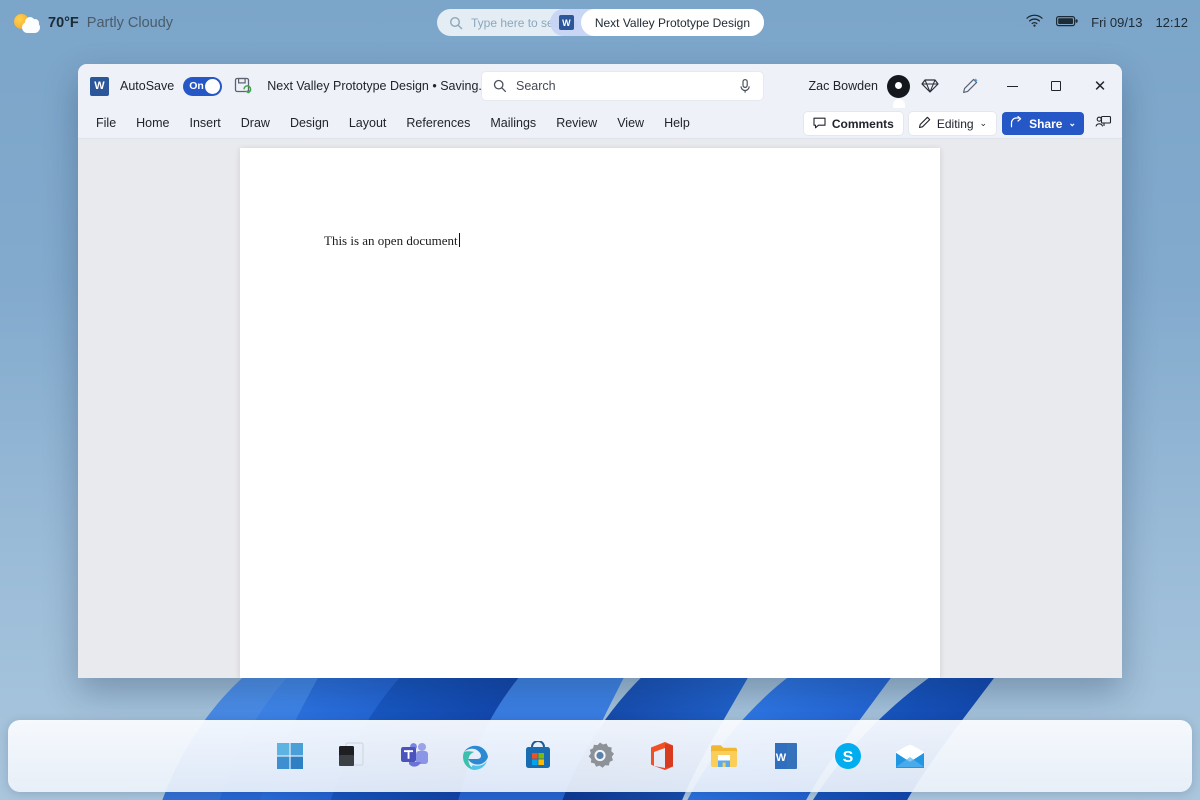 This screenshot has height=800, width=1200. I want to click on mail-icon, so click(910, 756).